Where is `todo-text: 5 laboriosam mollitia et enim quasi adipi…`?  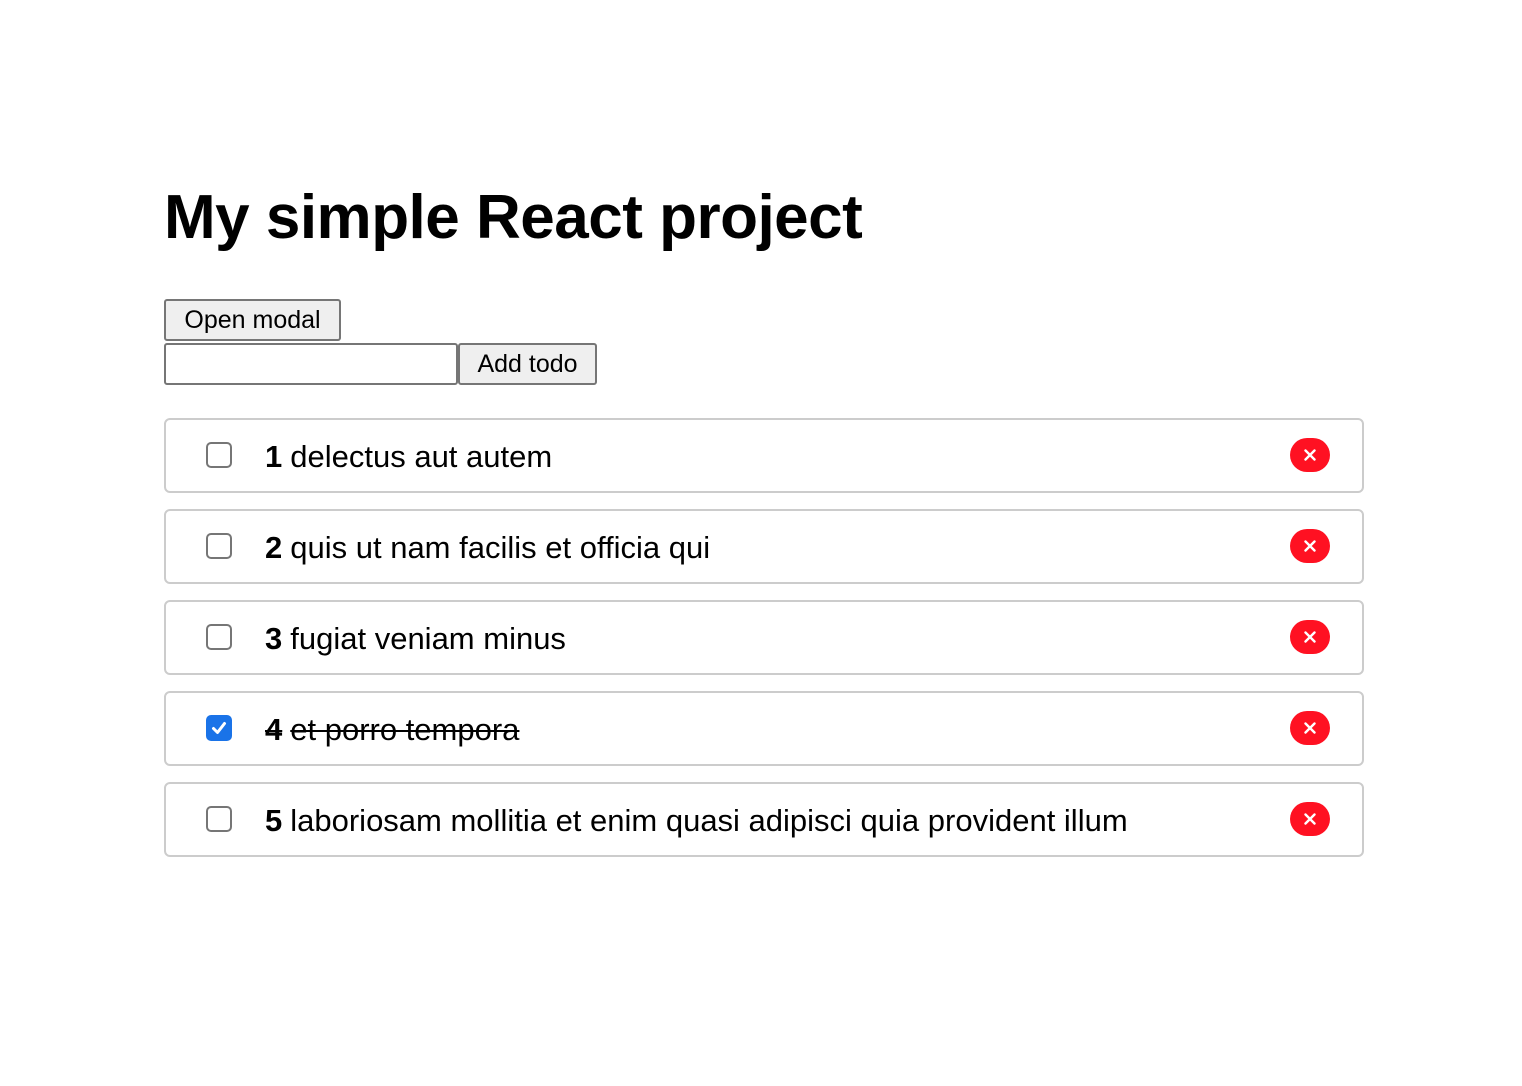
todo-text: 5 laboriosam mollitia et enim quasi adipi… is located at coordinates (696, 821).